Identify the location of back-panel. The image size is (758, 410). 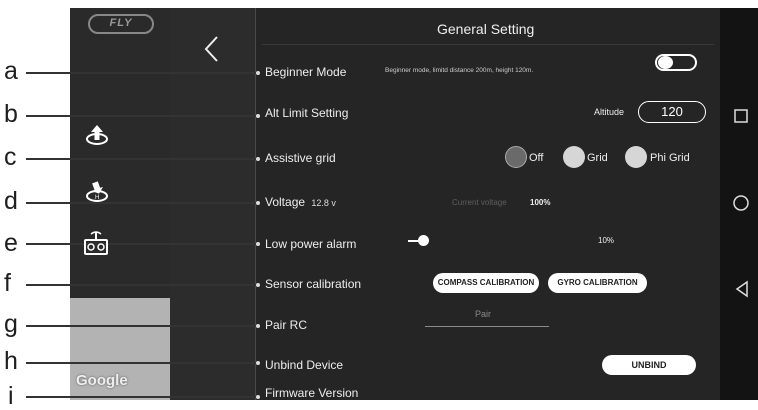
(212, 204).